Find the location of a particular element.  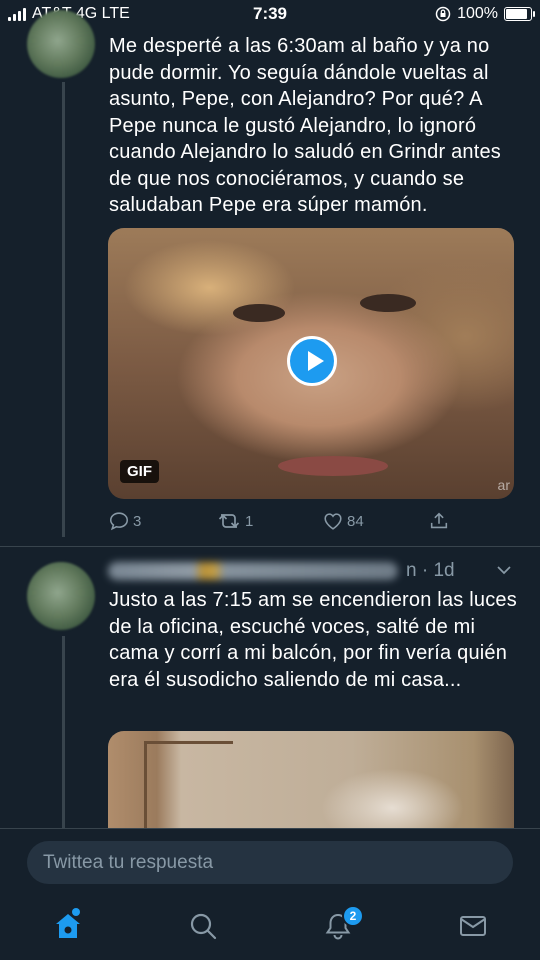

like-count: 84 is located at coordinates (355, 521).